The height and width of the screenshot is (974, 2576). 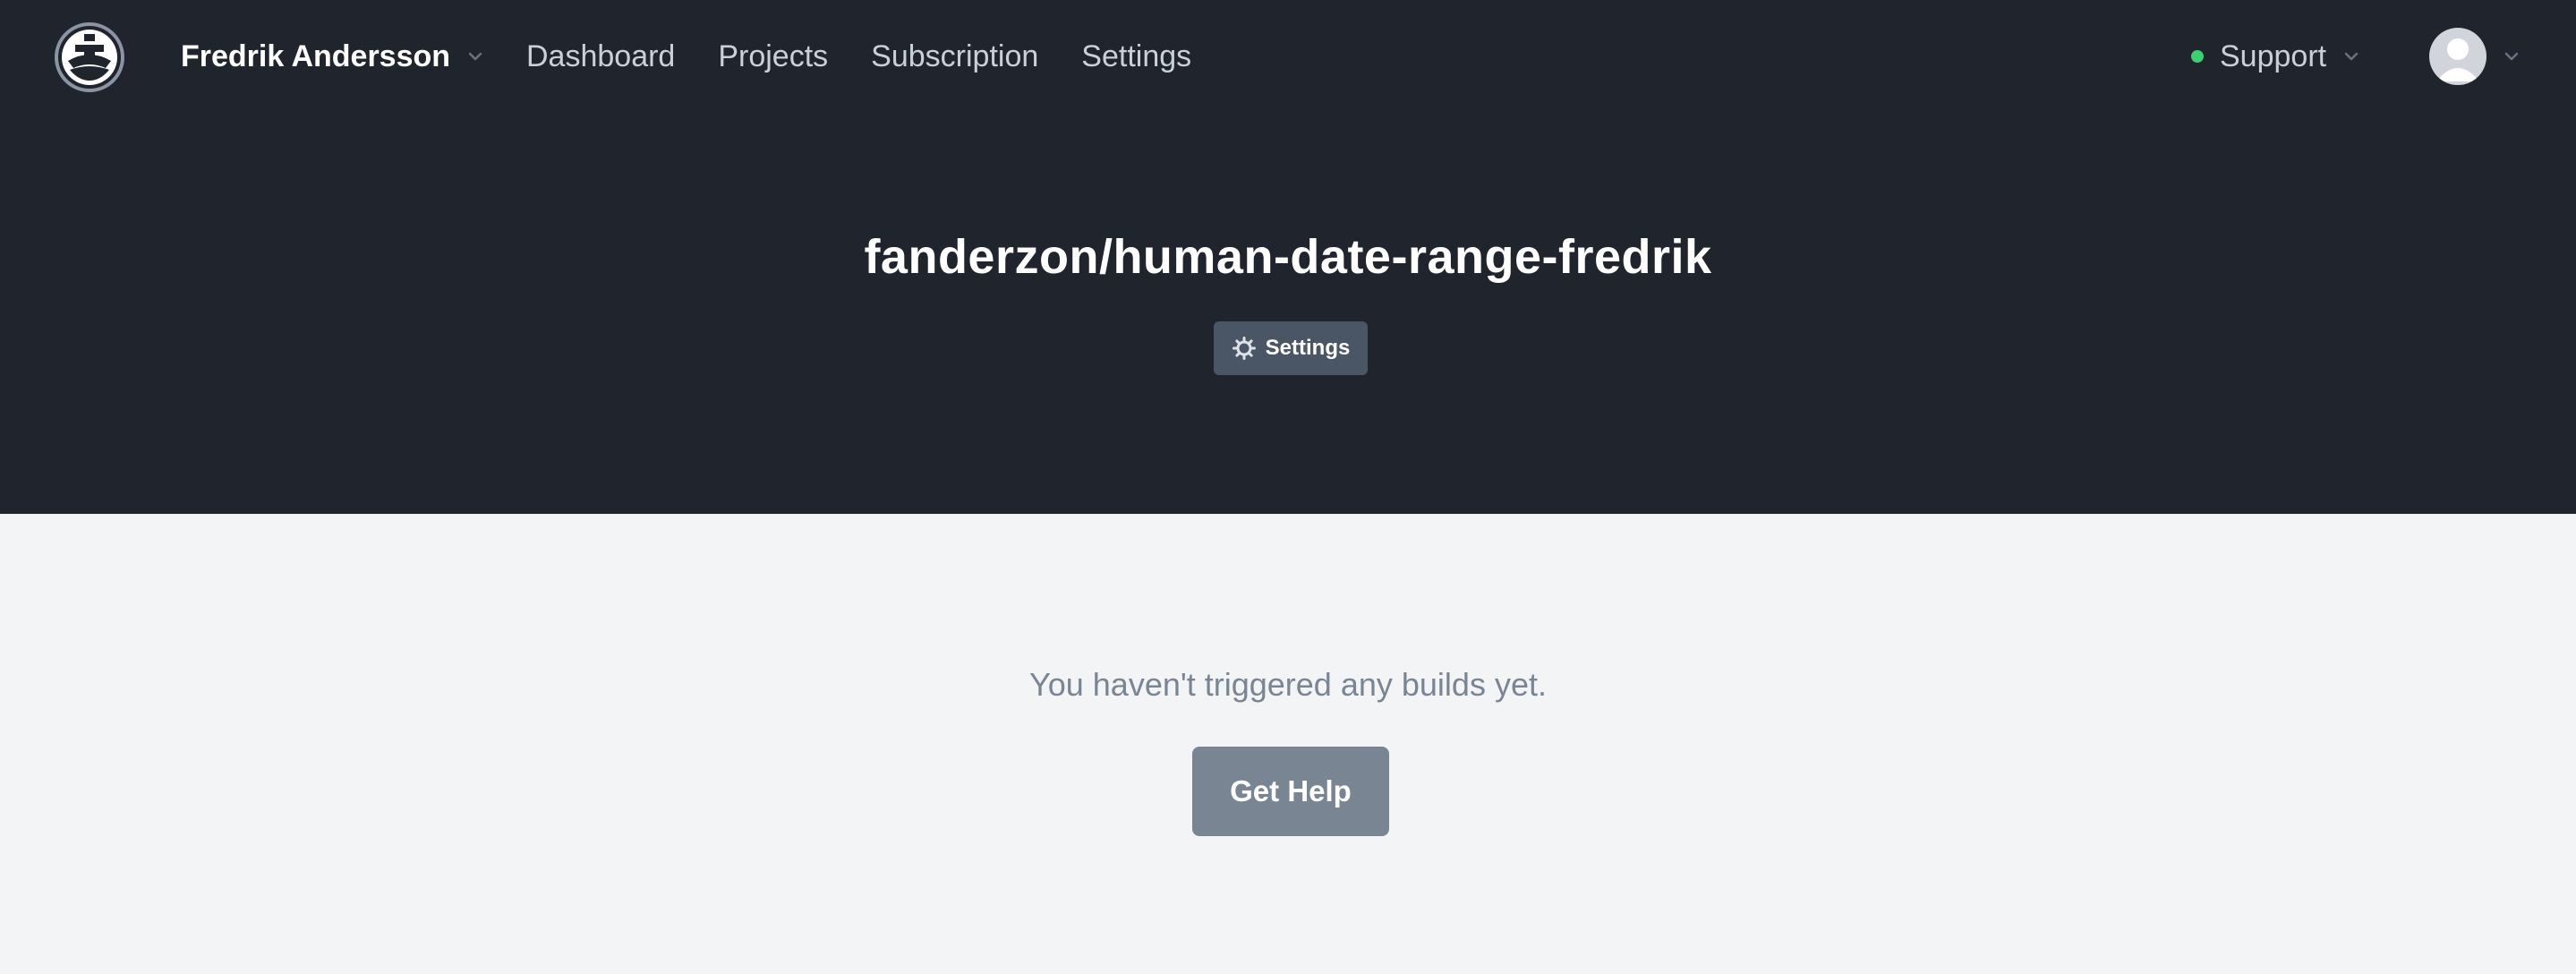 I want to click on account-switcher: Fredrik Andersson, so click(x=332, y=56).